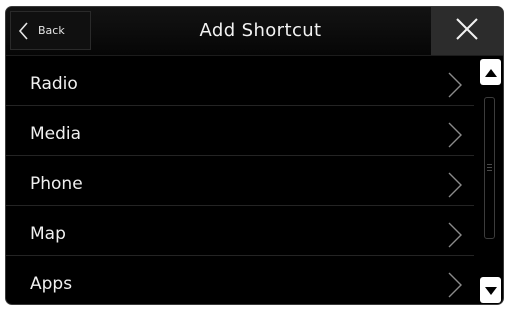 This screenshot has height=311, width=509. I want to click on page-title: Add Shortcut, so click(260, 30).